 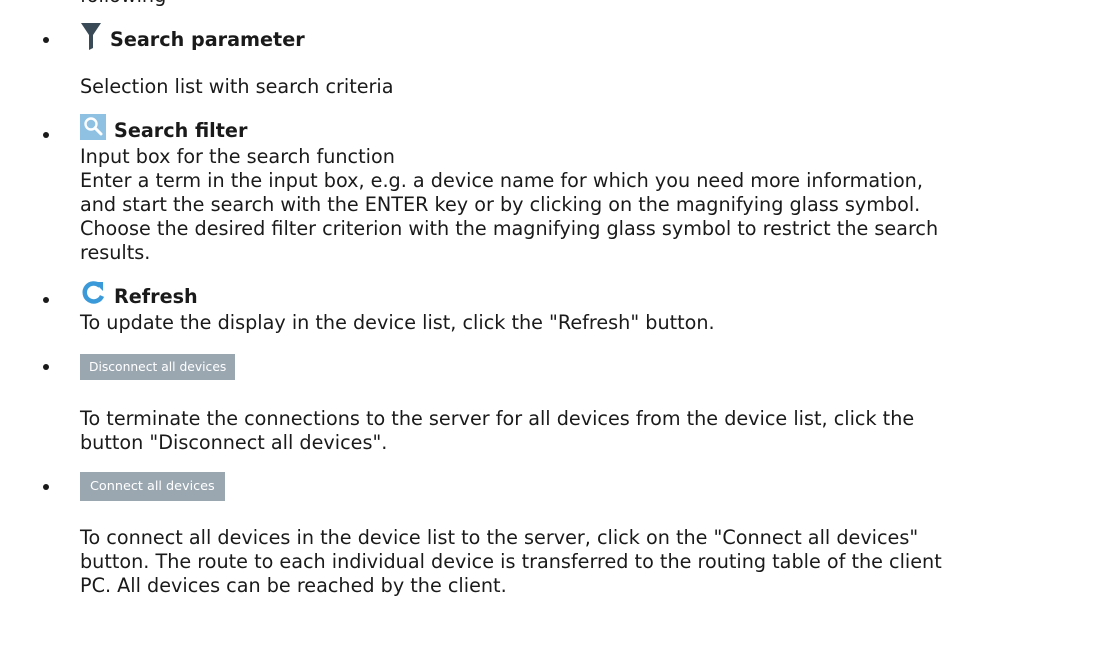 What do you see at coordinates (93, 296) in the screenshot?
I see `refresh-icon` at bounding box center [93, 296].